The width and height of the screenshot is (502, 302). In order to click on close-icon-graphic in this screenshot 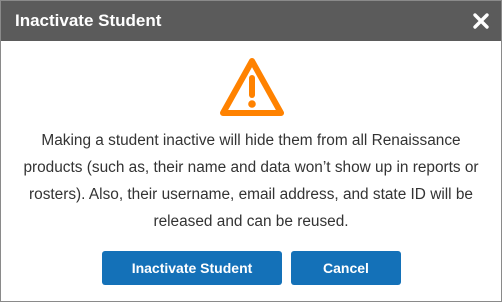, I will do `click(481, 21)`.